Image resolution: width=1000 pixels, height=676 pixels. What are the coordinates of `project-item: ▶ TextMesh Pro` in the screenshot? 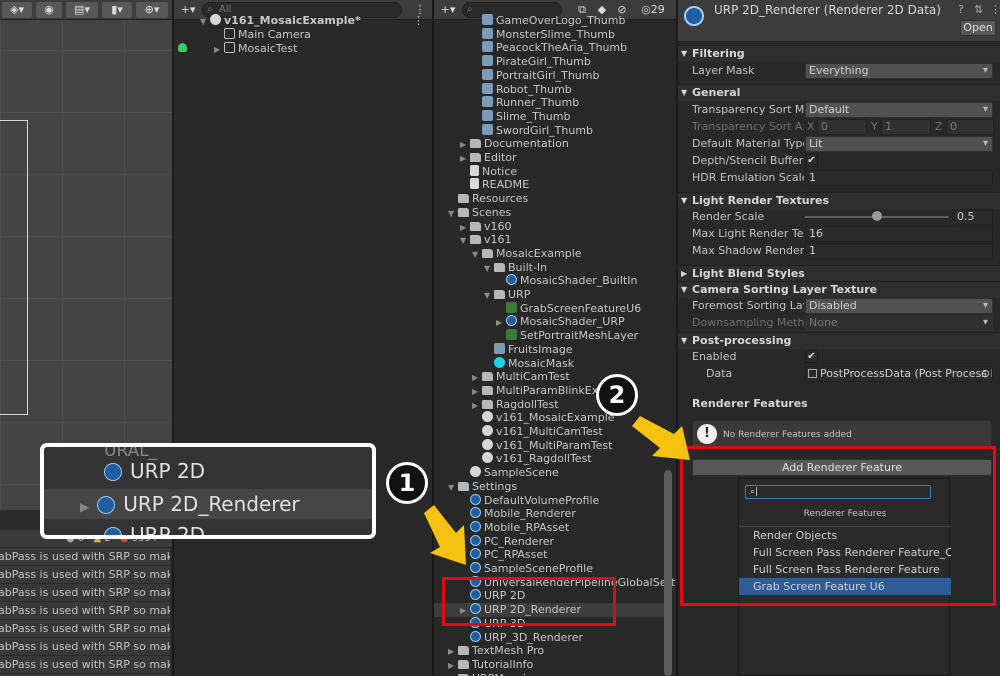 It's located at (549, 651).